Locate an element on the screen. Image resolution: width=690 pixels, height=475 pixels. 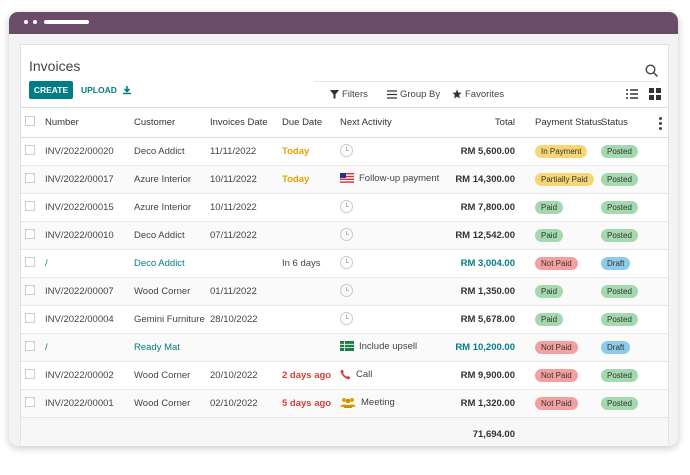
select-all-checkbox is located at coordinates (31, 122).